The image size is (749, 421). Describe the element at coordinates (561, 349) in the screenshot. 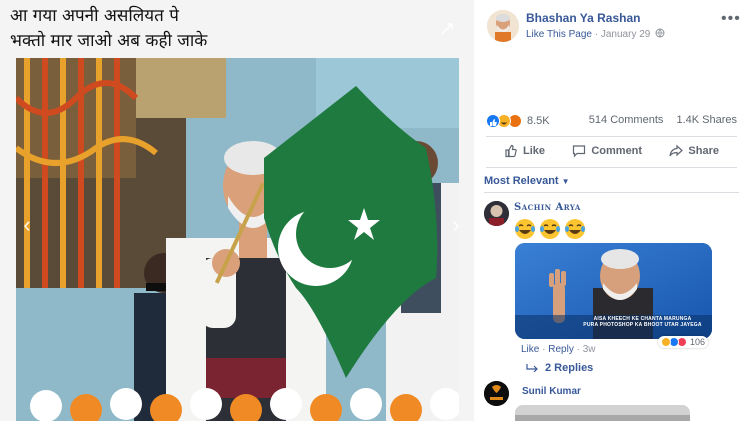

I see `comment-reply-link: Reply` at that location.